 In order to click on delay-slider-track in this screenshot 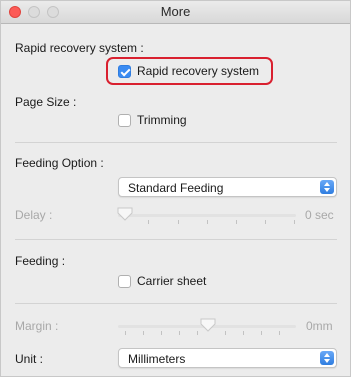, I will do `click(207, 215)`.